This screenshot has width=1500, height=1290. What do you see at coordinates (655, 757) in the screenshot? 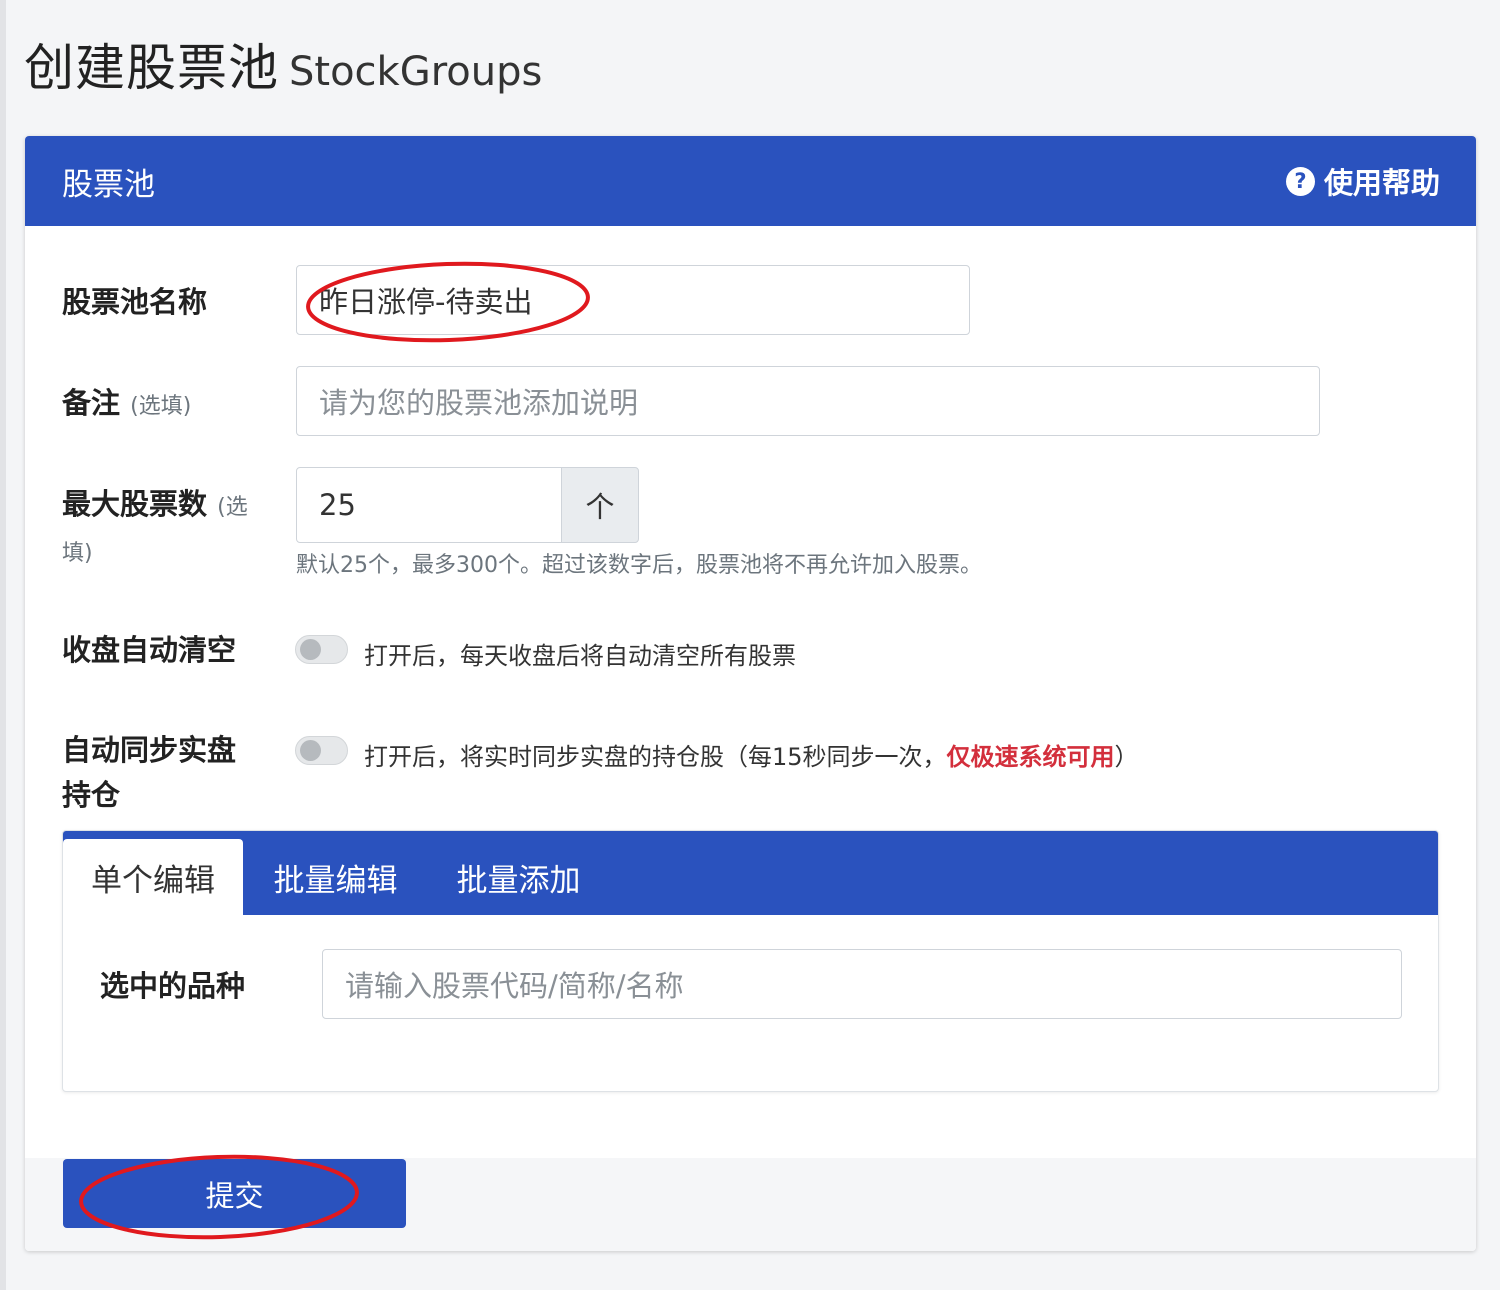
I see `auto-sync-text-prefix: 打开后，将实时同步实盘的持仓股（每15秒同步一次，` at bounding box center [655, 757].